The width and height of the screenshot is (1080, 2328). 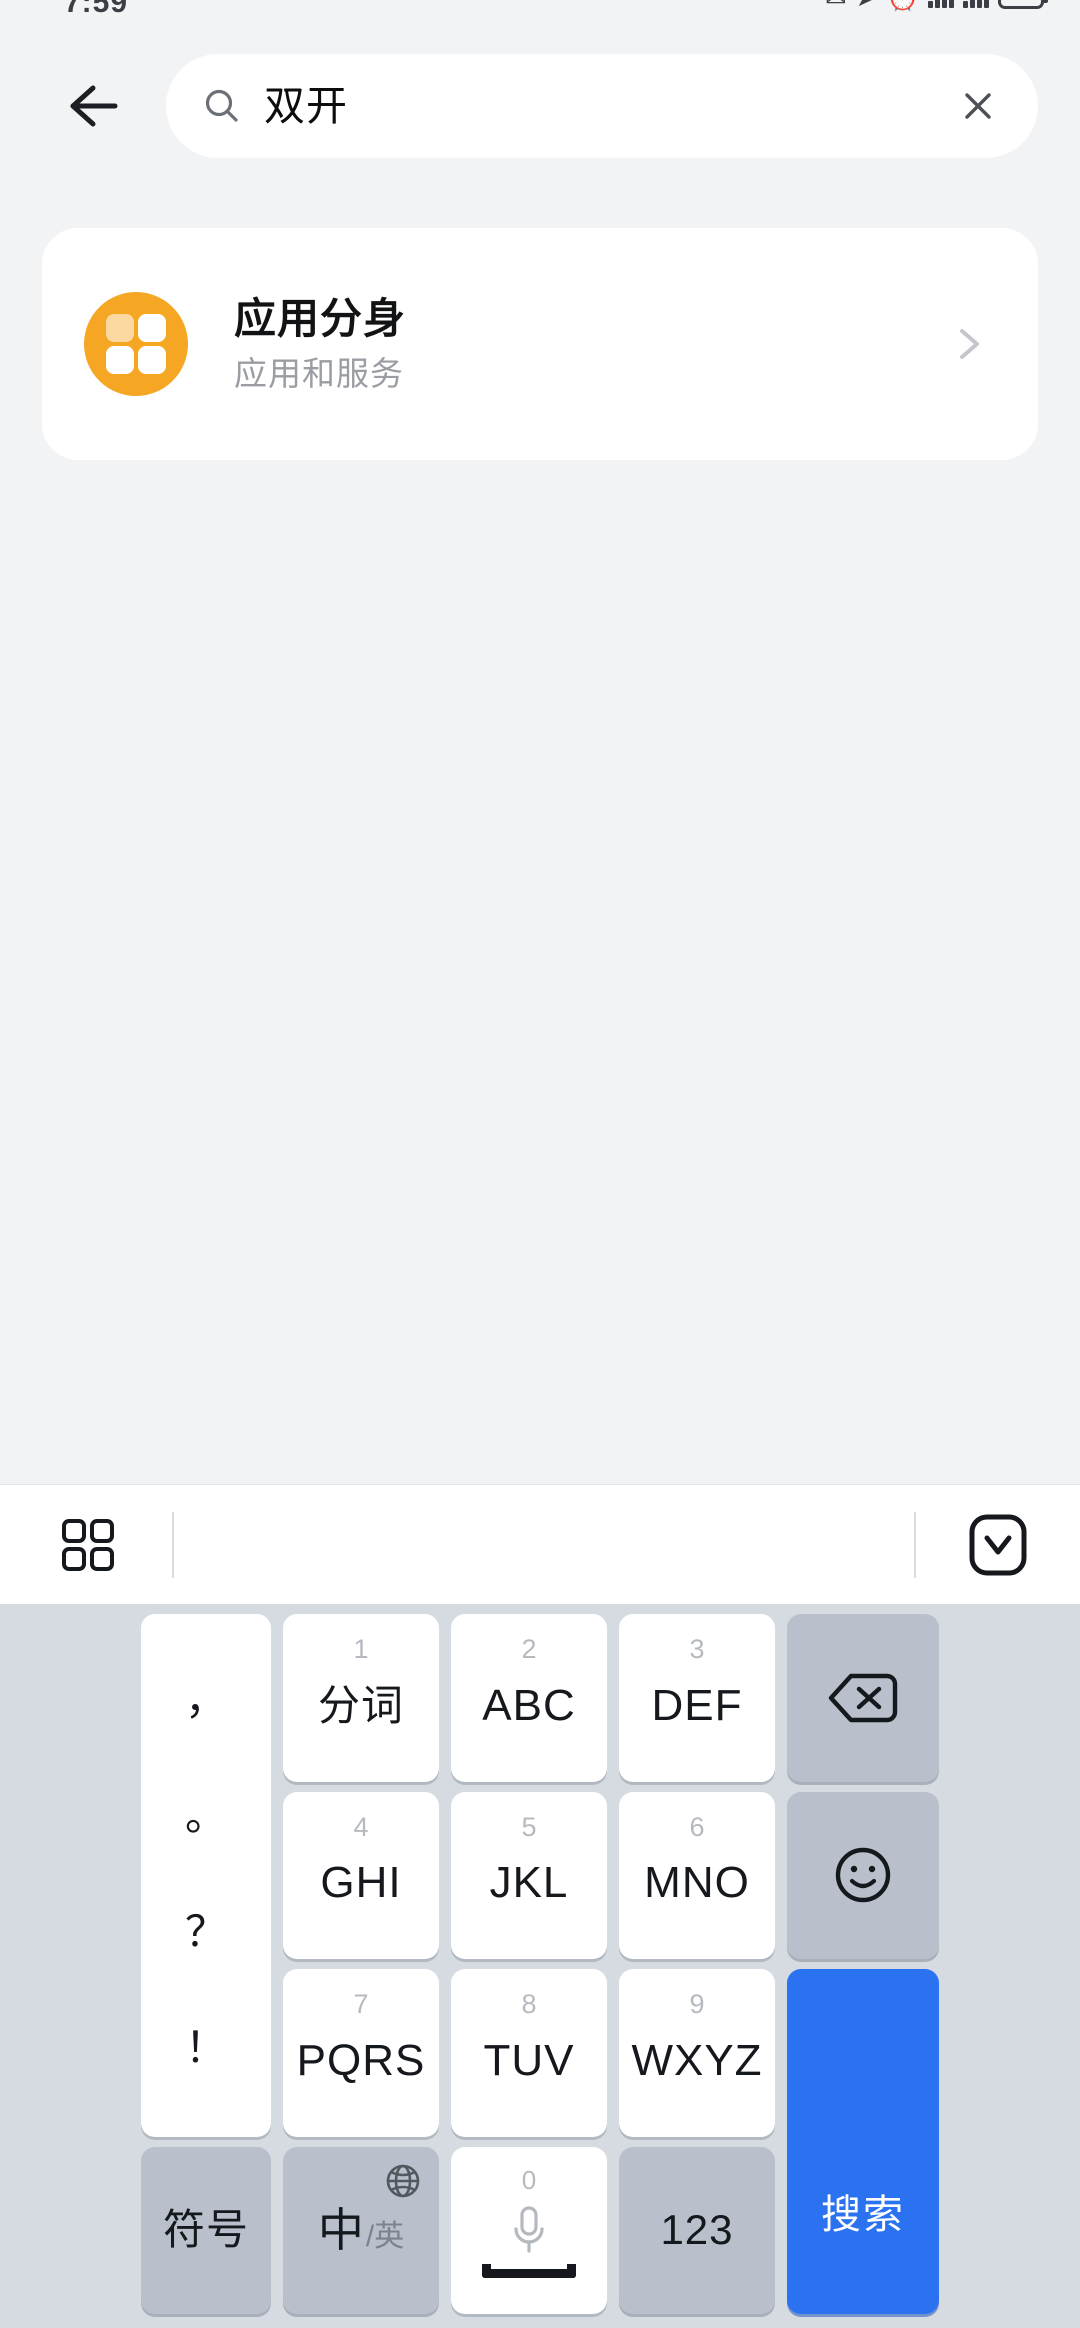 I want to click on search-header: 双开, so click(x=540, y=106).